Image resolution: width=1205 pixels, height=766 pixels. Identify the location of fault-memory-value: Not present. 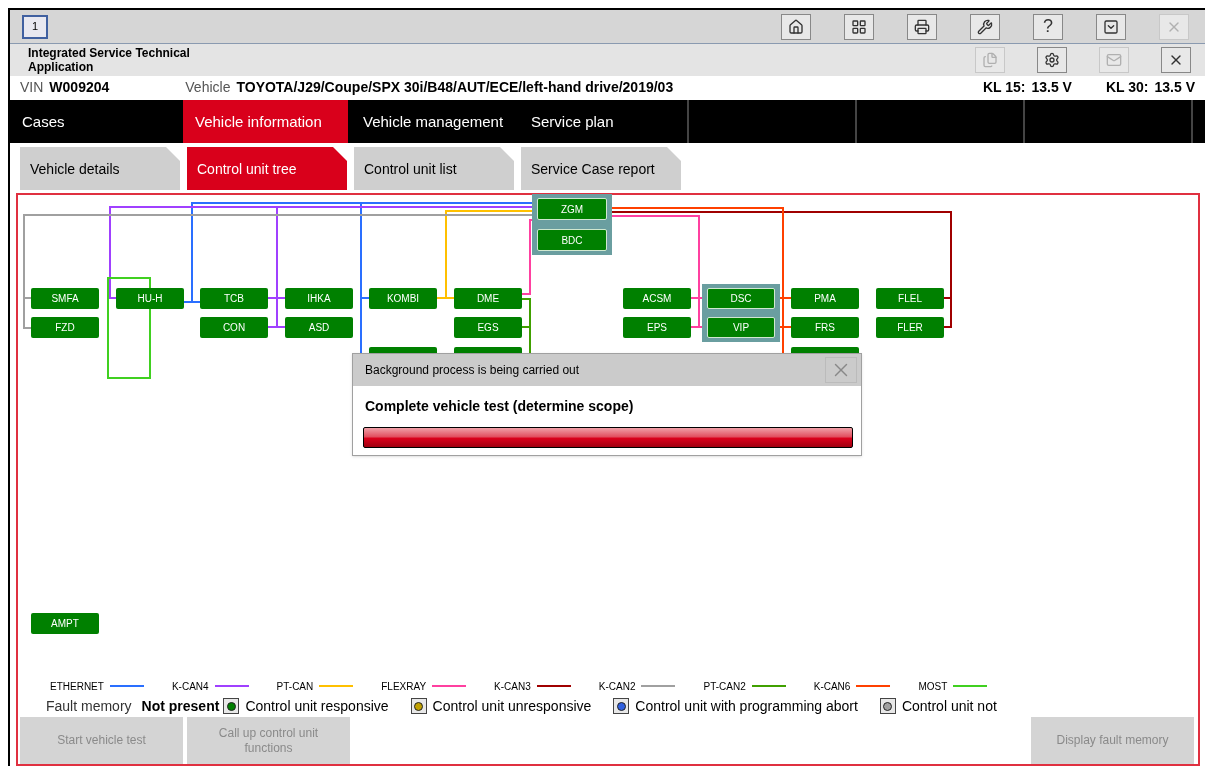
(180, 706).